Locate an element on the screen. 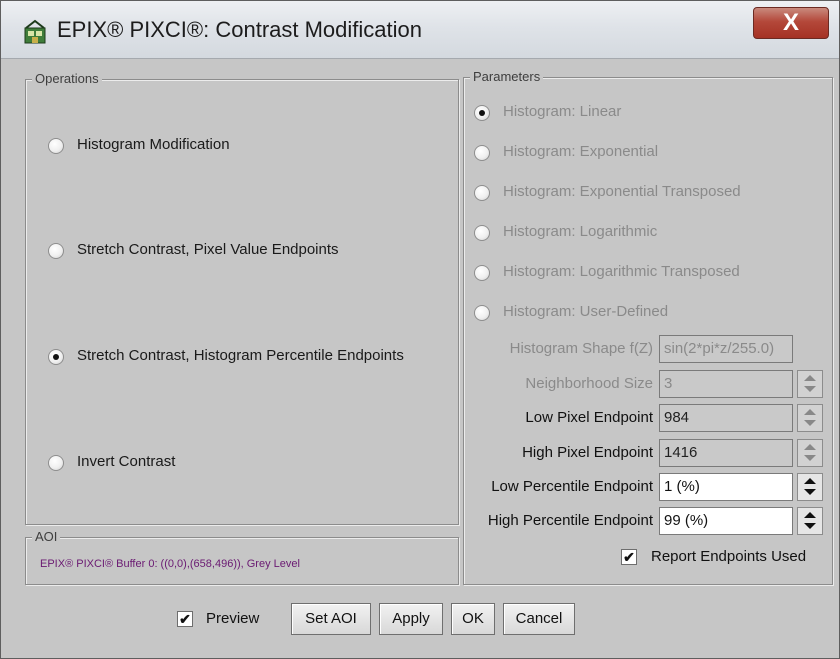  neighborhood-size-stepper is located at coordinates (810, 384).